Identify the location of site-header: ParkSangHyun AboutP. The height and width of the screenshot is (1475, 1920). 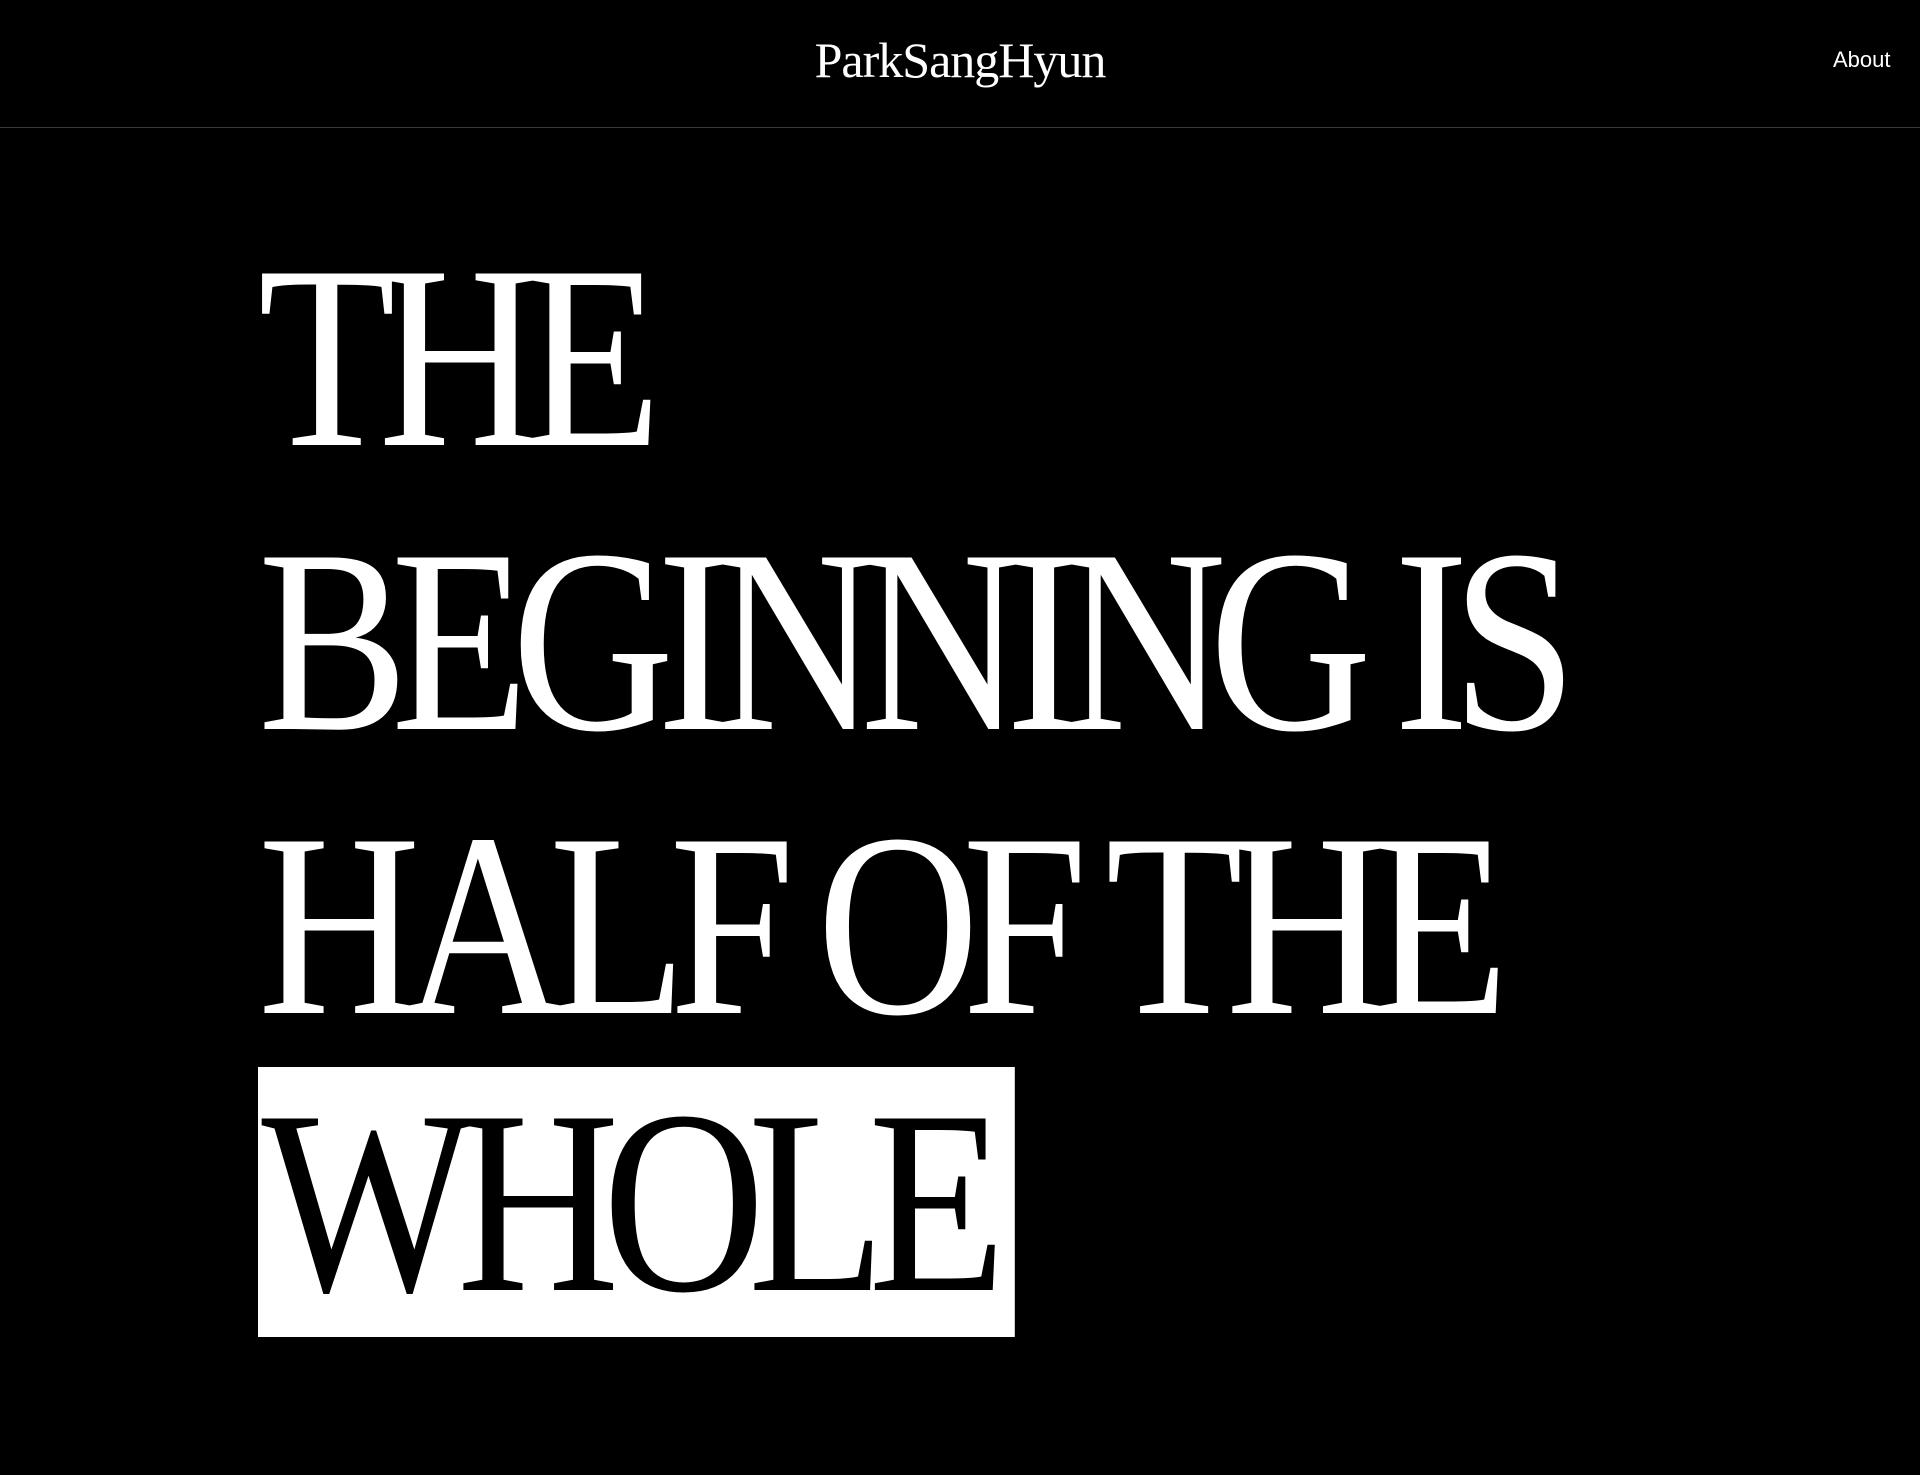
(960, 64).